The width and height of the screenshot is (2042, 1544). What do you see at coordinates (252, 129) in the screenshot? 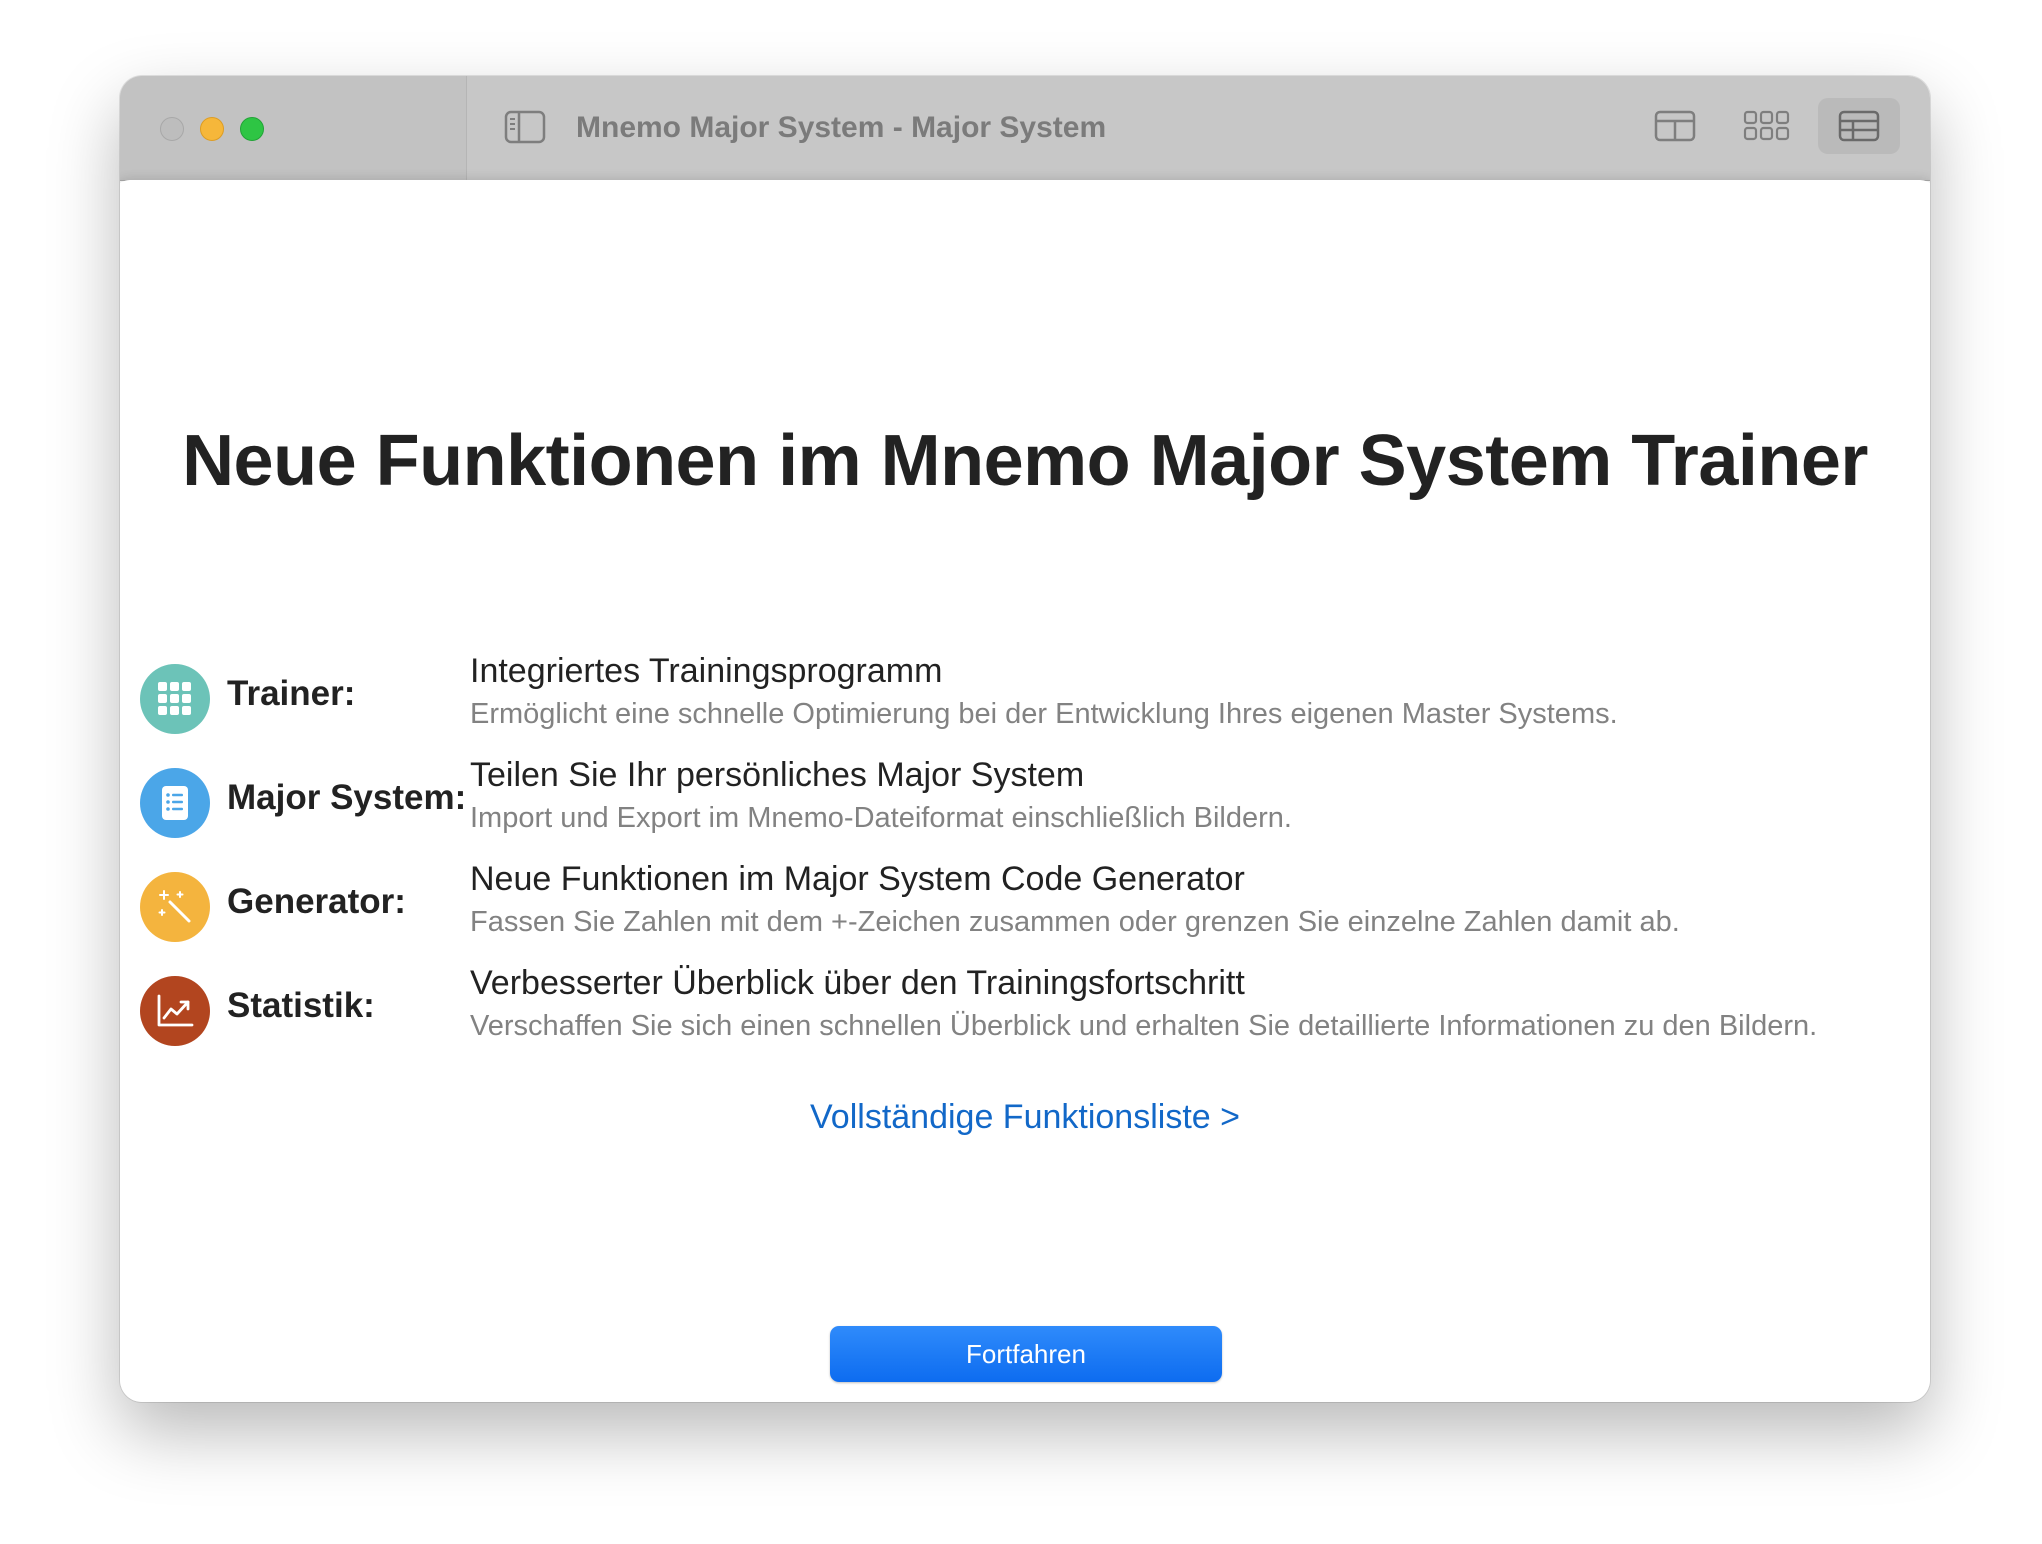
I see `maximize-window-button` at bounding box center [252, 129].